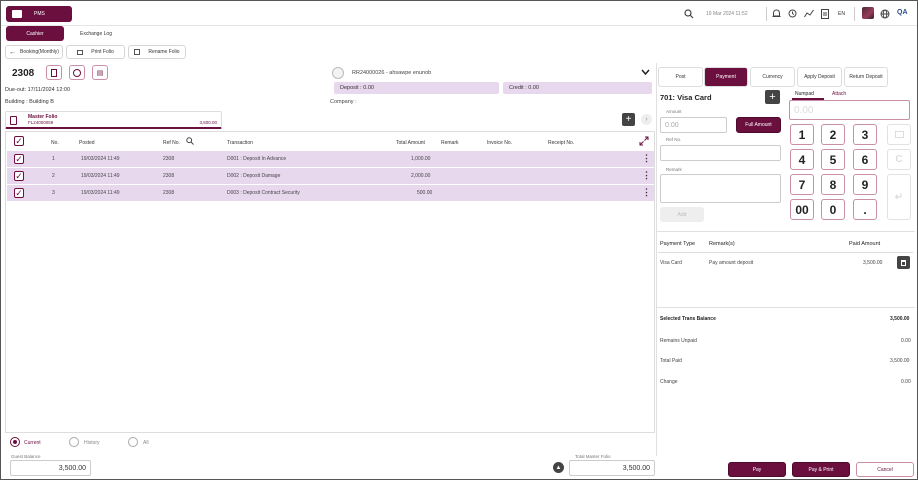 This screenshot has width=918, height=480. I want to click on row-no: 1, so click(53, 159).